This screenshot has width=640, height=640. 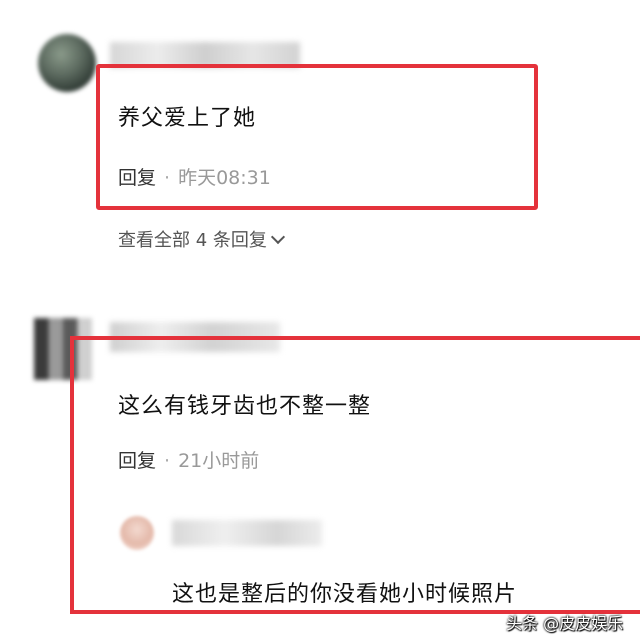 What do you see at coordinates (67, 63) in the screenshot?
I see `commenter-avatar` at bounding box center [67, 63].